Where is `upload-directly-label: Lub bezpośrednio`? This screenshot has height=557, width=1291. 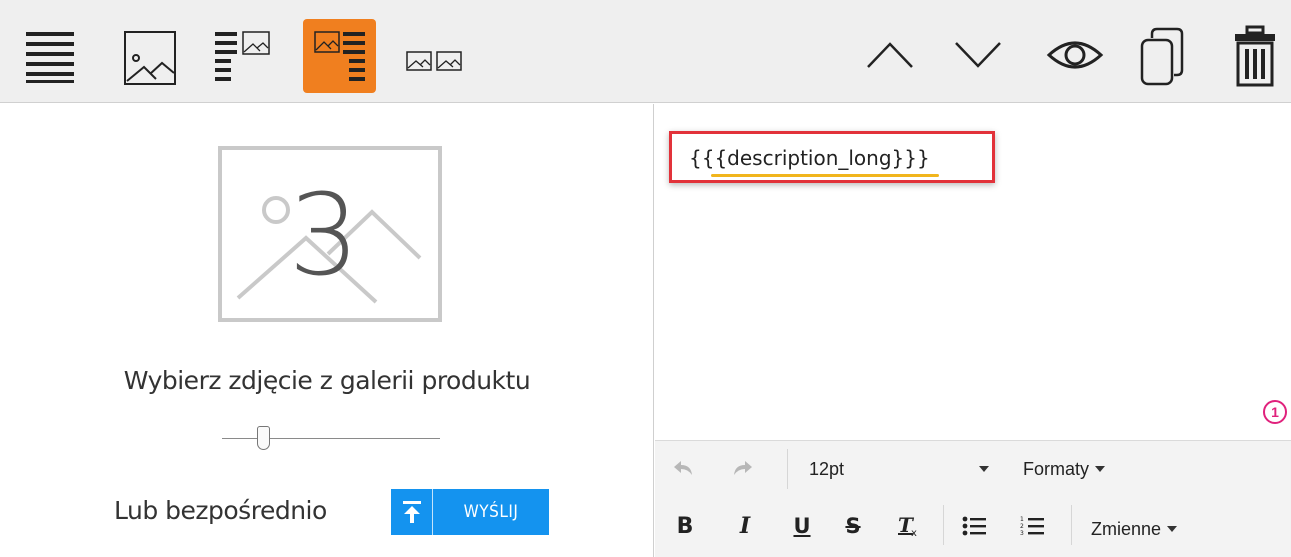 upload-directly-label: Lub bezpośrednio is located at coordinates (220, 510).